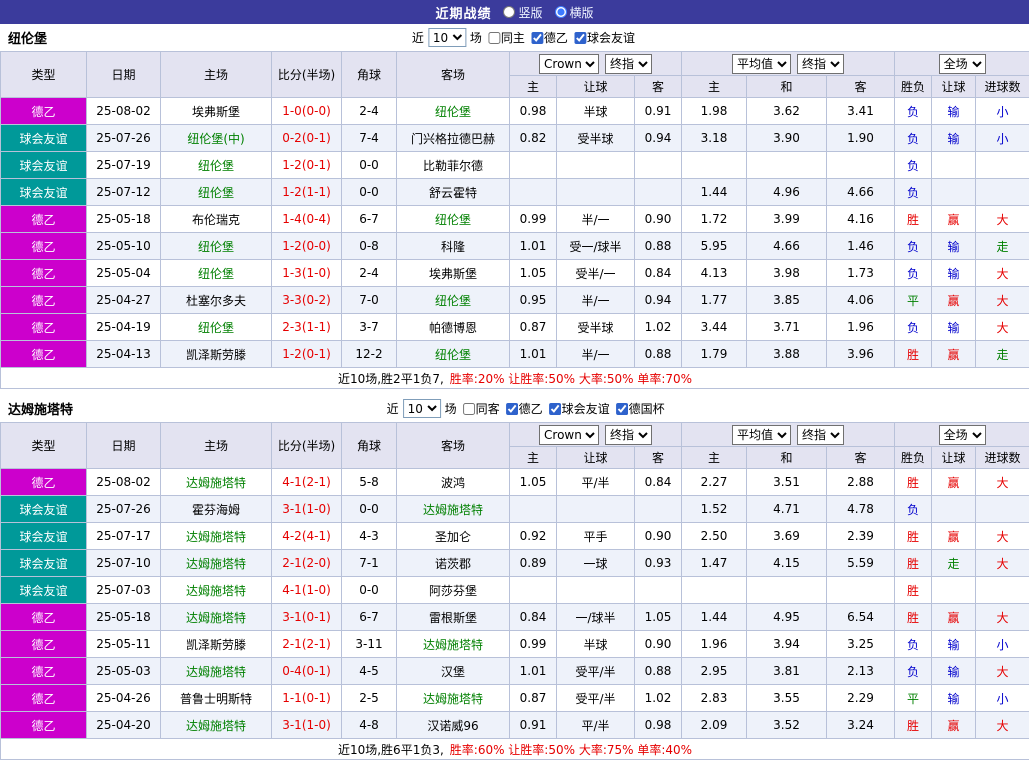 This screenshot has height=760, width=1029. Describe the element at coordinates (861, 354) in the screenshot. I see `avg-away-odds: 3.96` at that location.